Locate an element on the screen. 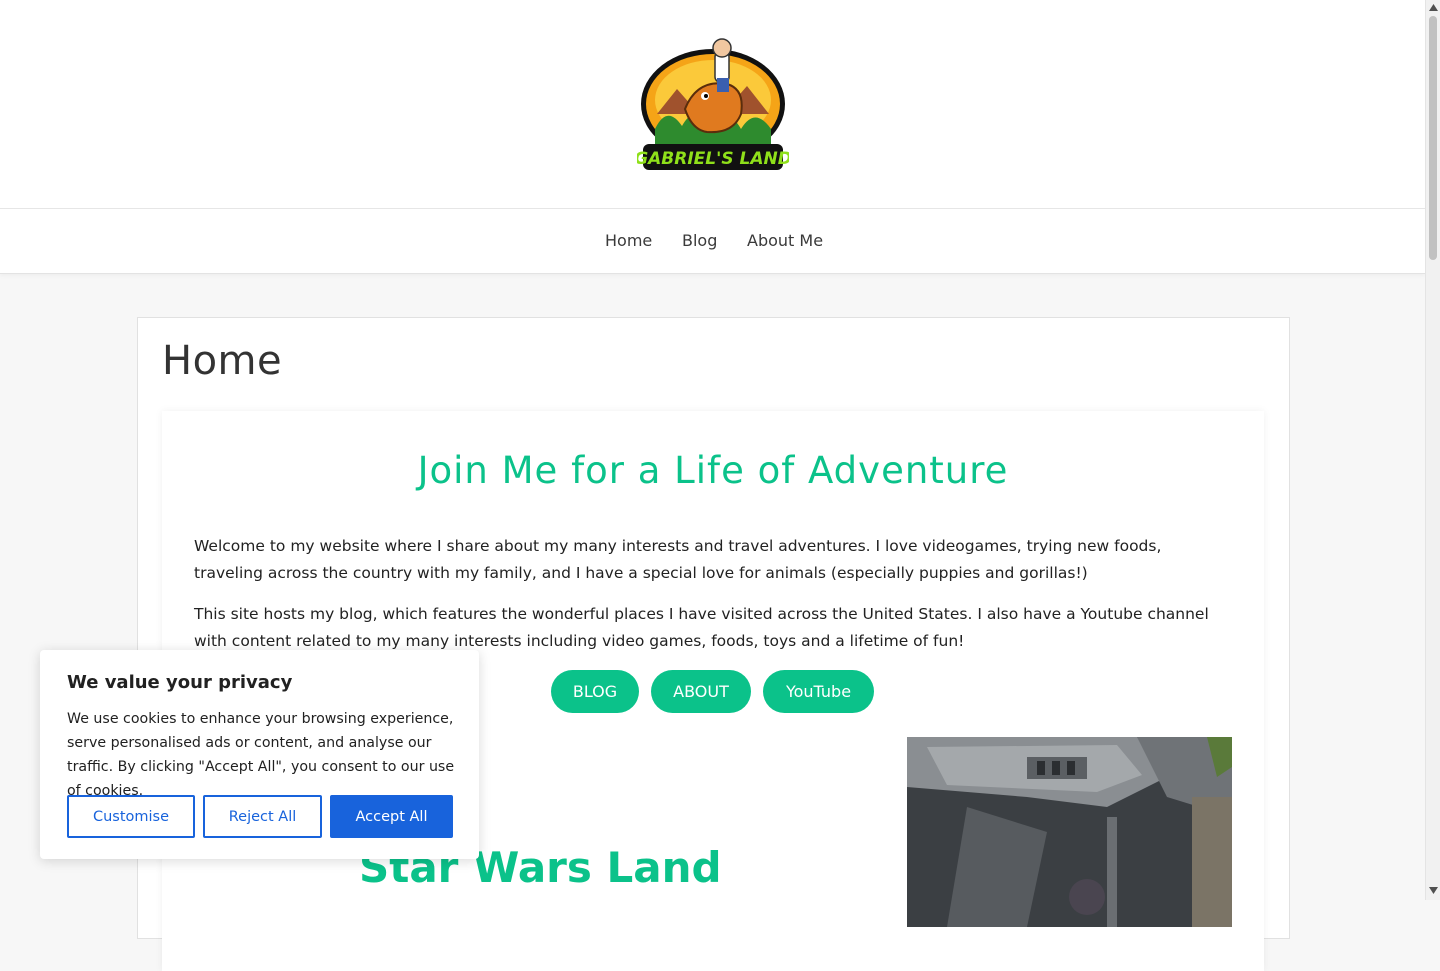 The width and height of the screenshot is (1440, 971). svg-text: GABRIEL'S LAND is located at coordinates (713, 159).